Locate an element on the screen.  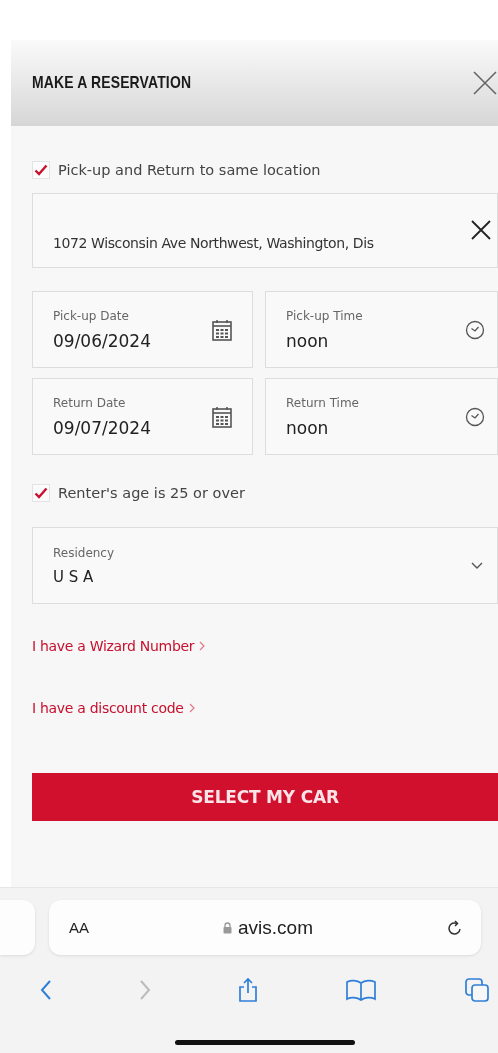
book-icon is located at coordinates (361, 990).